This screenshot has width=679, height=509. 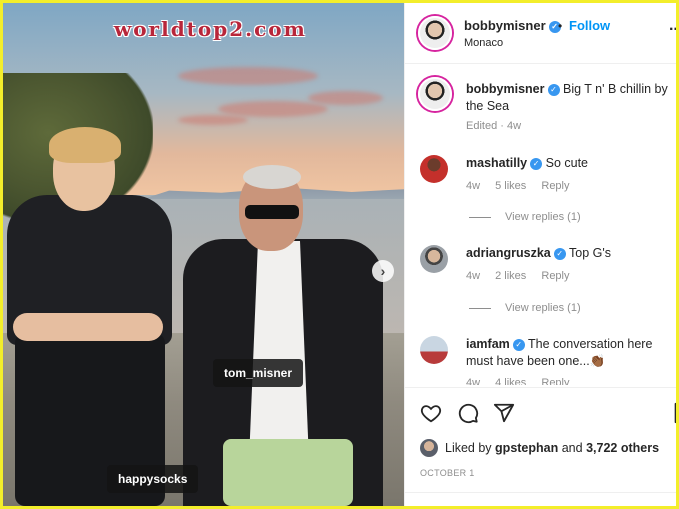 I want to click on comment-meta: 4w 2 likes Reply, so click(x=524, y=276).